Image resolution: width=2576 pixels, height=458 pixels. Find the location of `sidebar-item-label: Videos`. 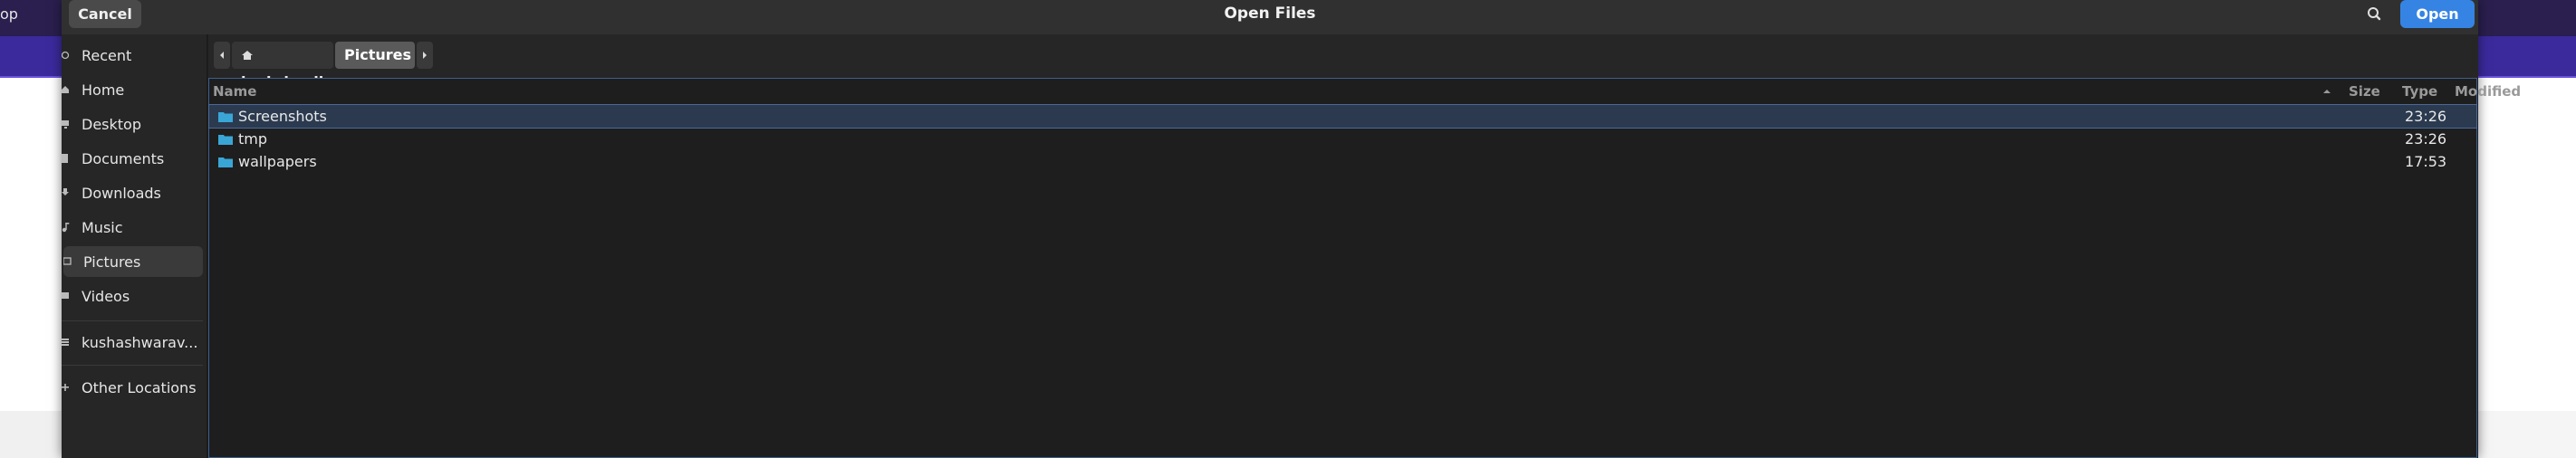

sidebar-item-label: Videos is located at coordinates (106, 296).